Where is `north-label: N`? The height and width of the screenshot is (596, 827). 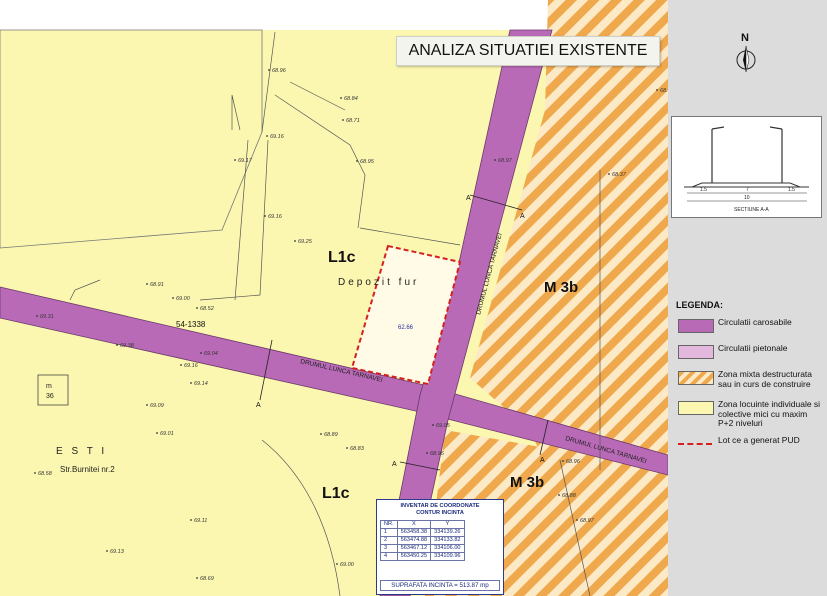
north-label: N is located at coordinates (745, 38).